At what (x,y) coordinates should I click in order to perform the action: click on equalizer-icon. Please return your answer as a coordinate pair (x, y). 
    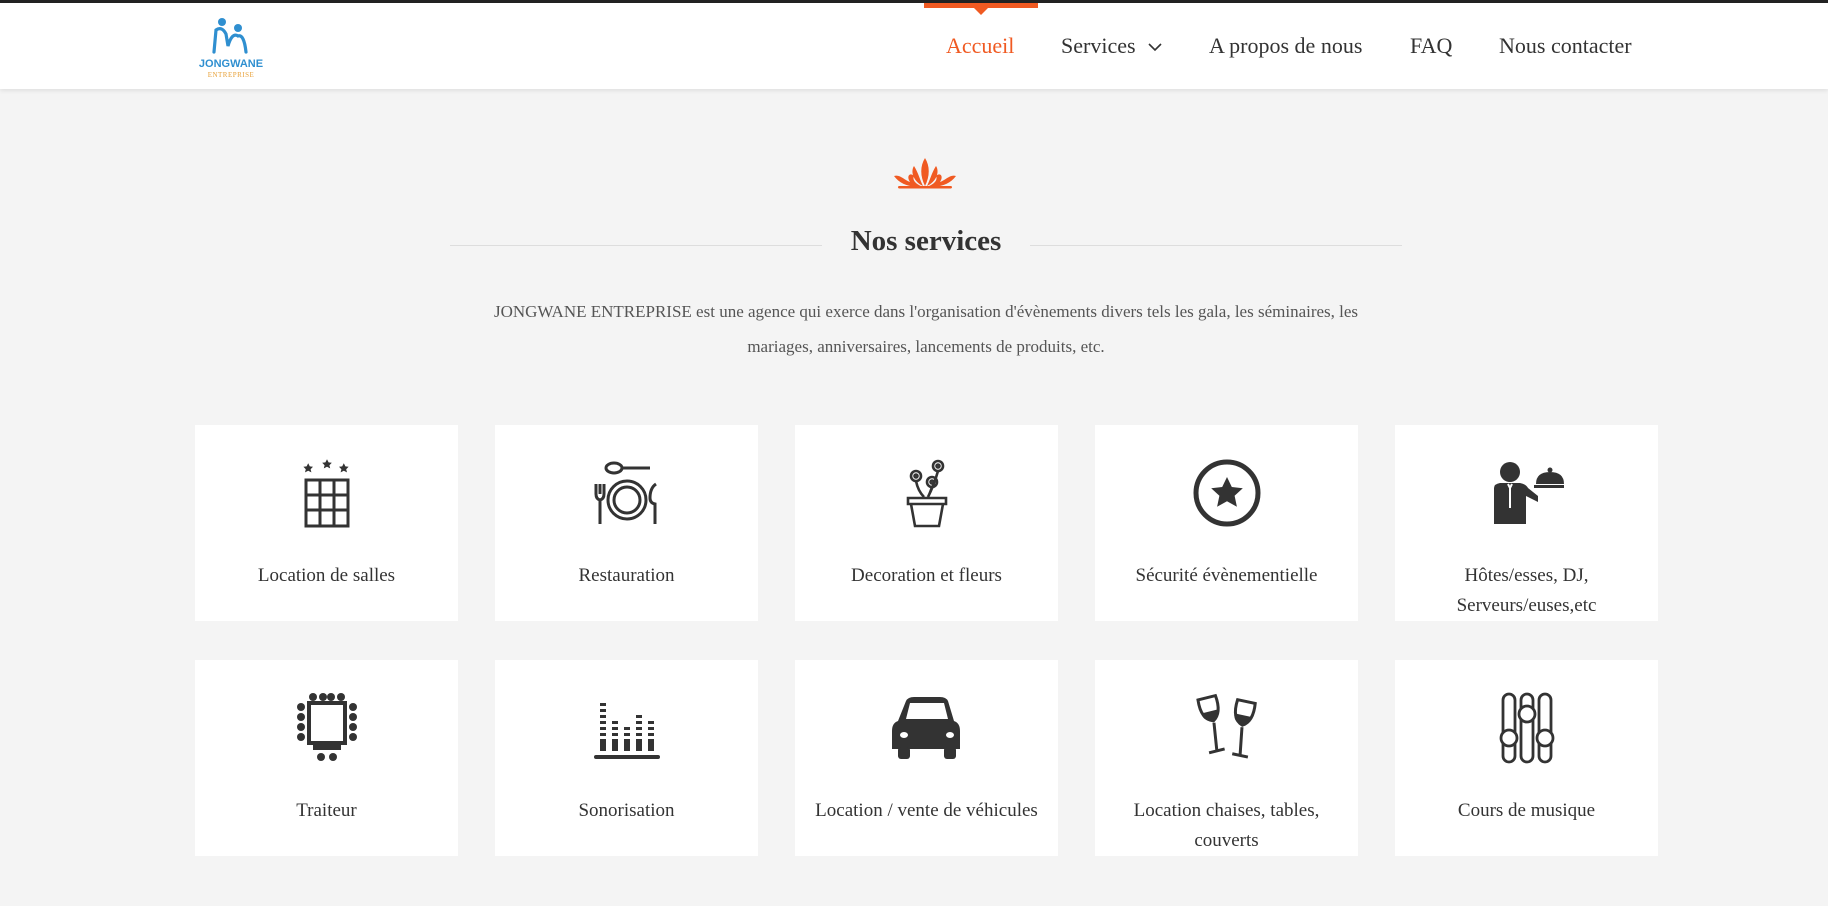
    Looking at the image, I should click on (627, 728).